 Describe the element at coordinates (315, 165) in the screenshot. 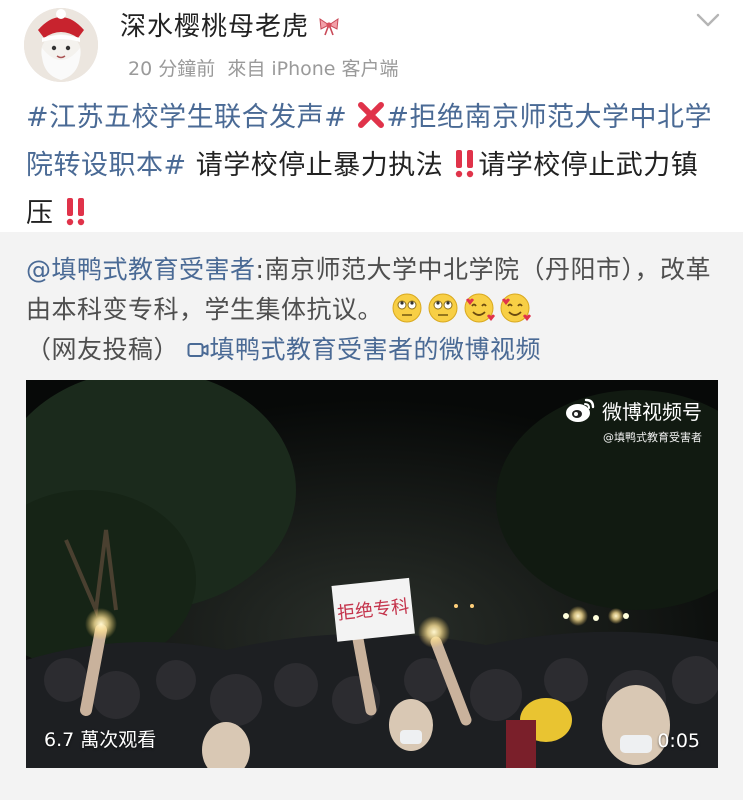

I see `post-body-1: 请学校停止暴力执法` at that location.